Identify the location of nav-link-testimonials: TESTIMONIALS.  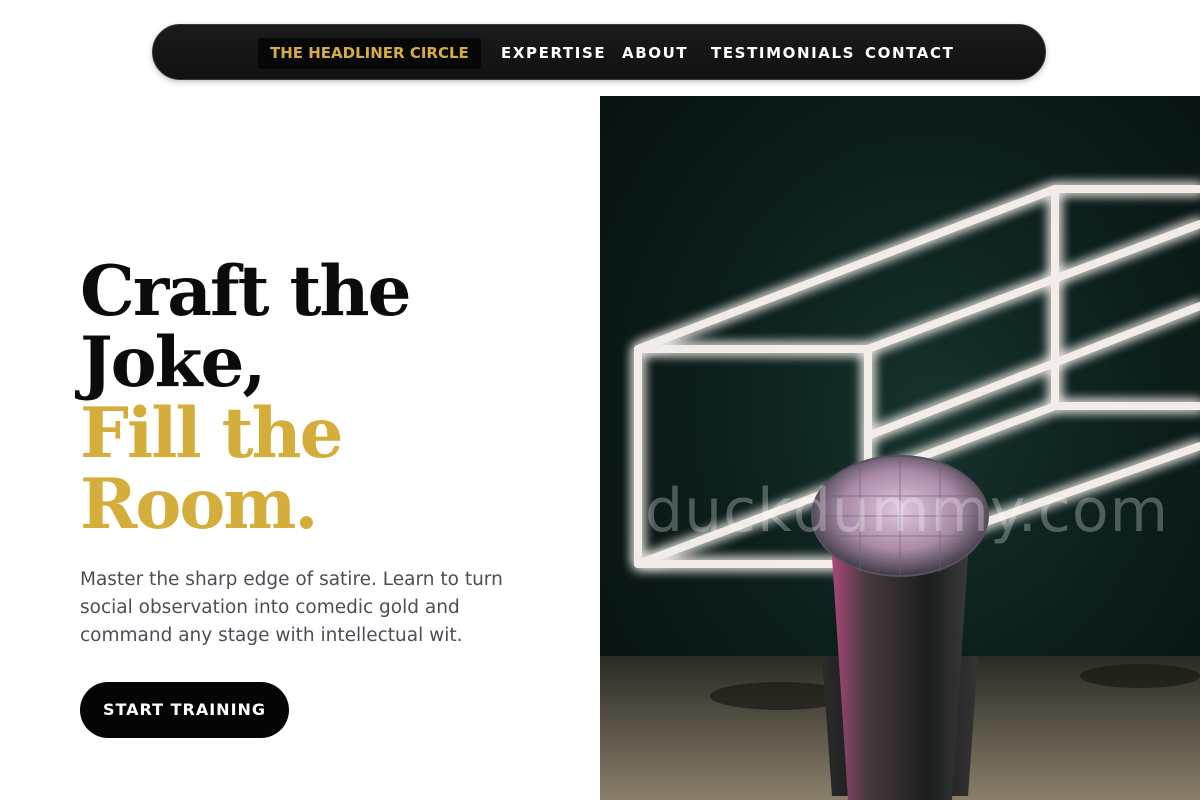
(783, 53).